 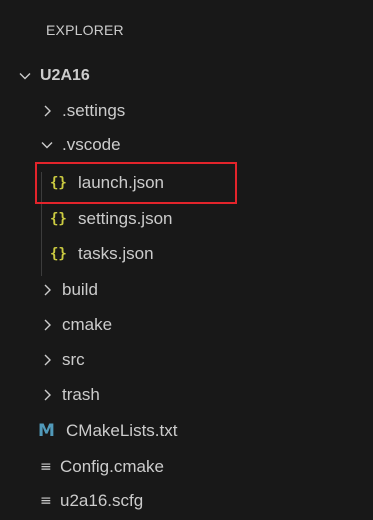 I want to click on folder-label: src, so click(x=73, y=359).